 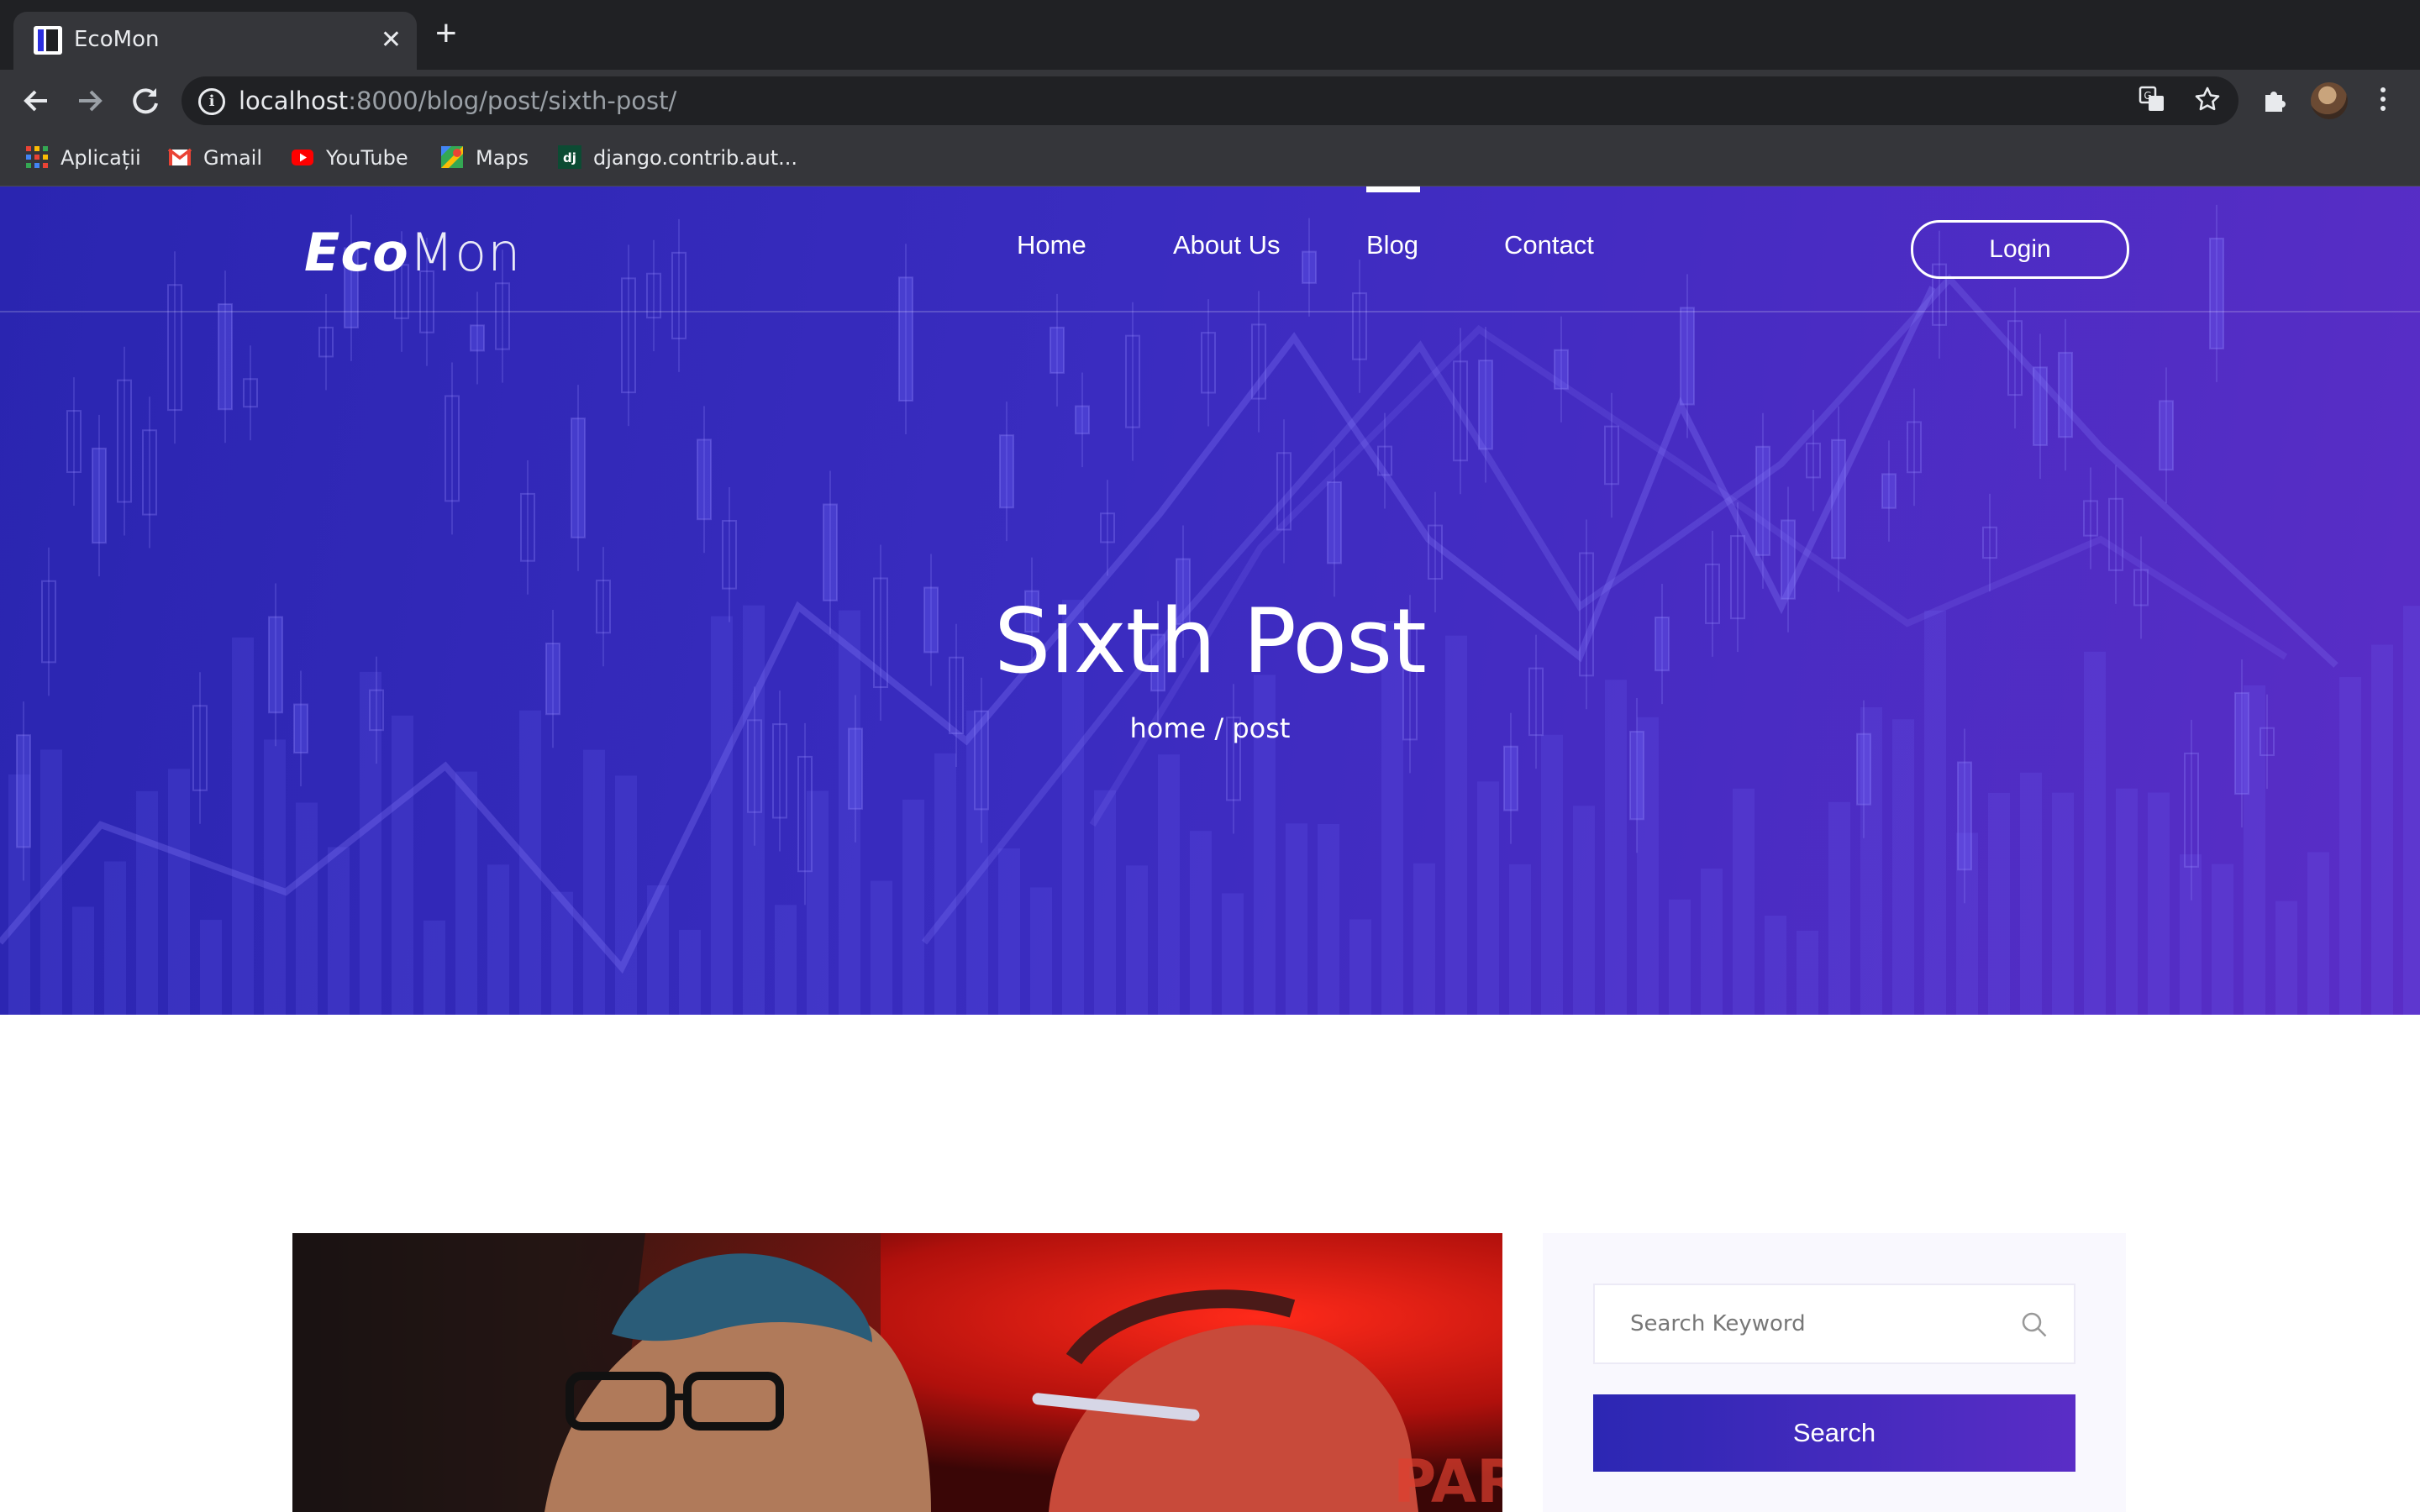 What do you see at coordinates (452, 157) in the screenshot?
I see `maps-icon` at bounding box center [452, 157].